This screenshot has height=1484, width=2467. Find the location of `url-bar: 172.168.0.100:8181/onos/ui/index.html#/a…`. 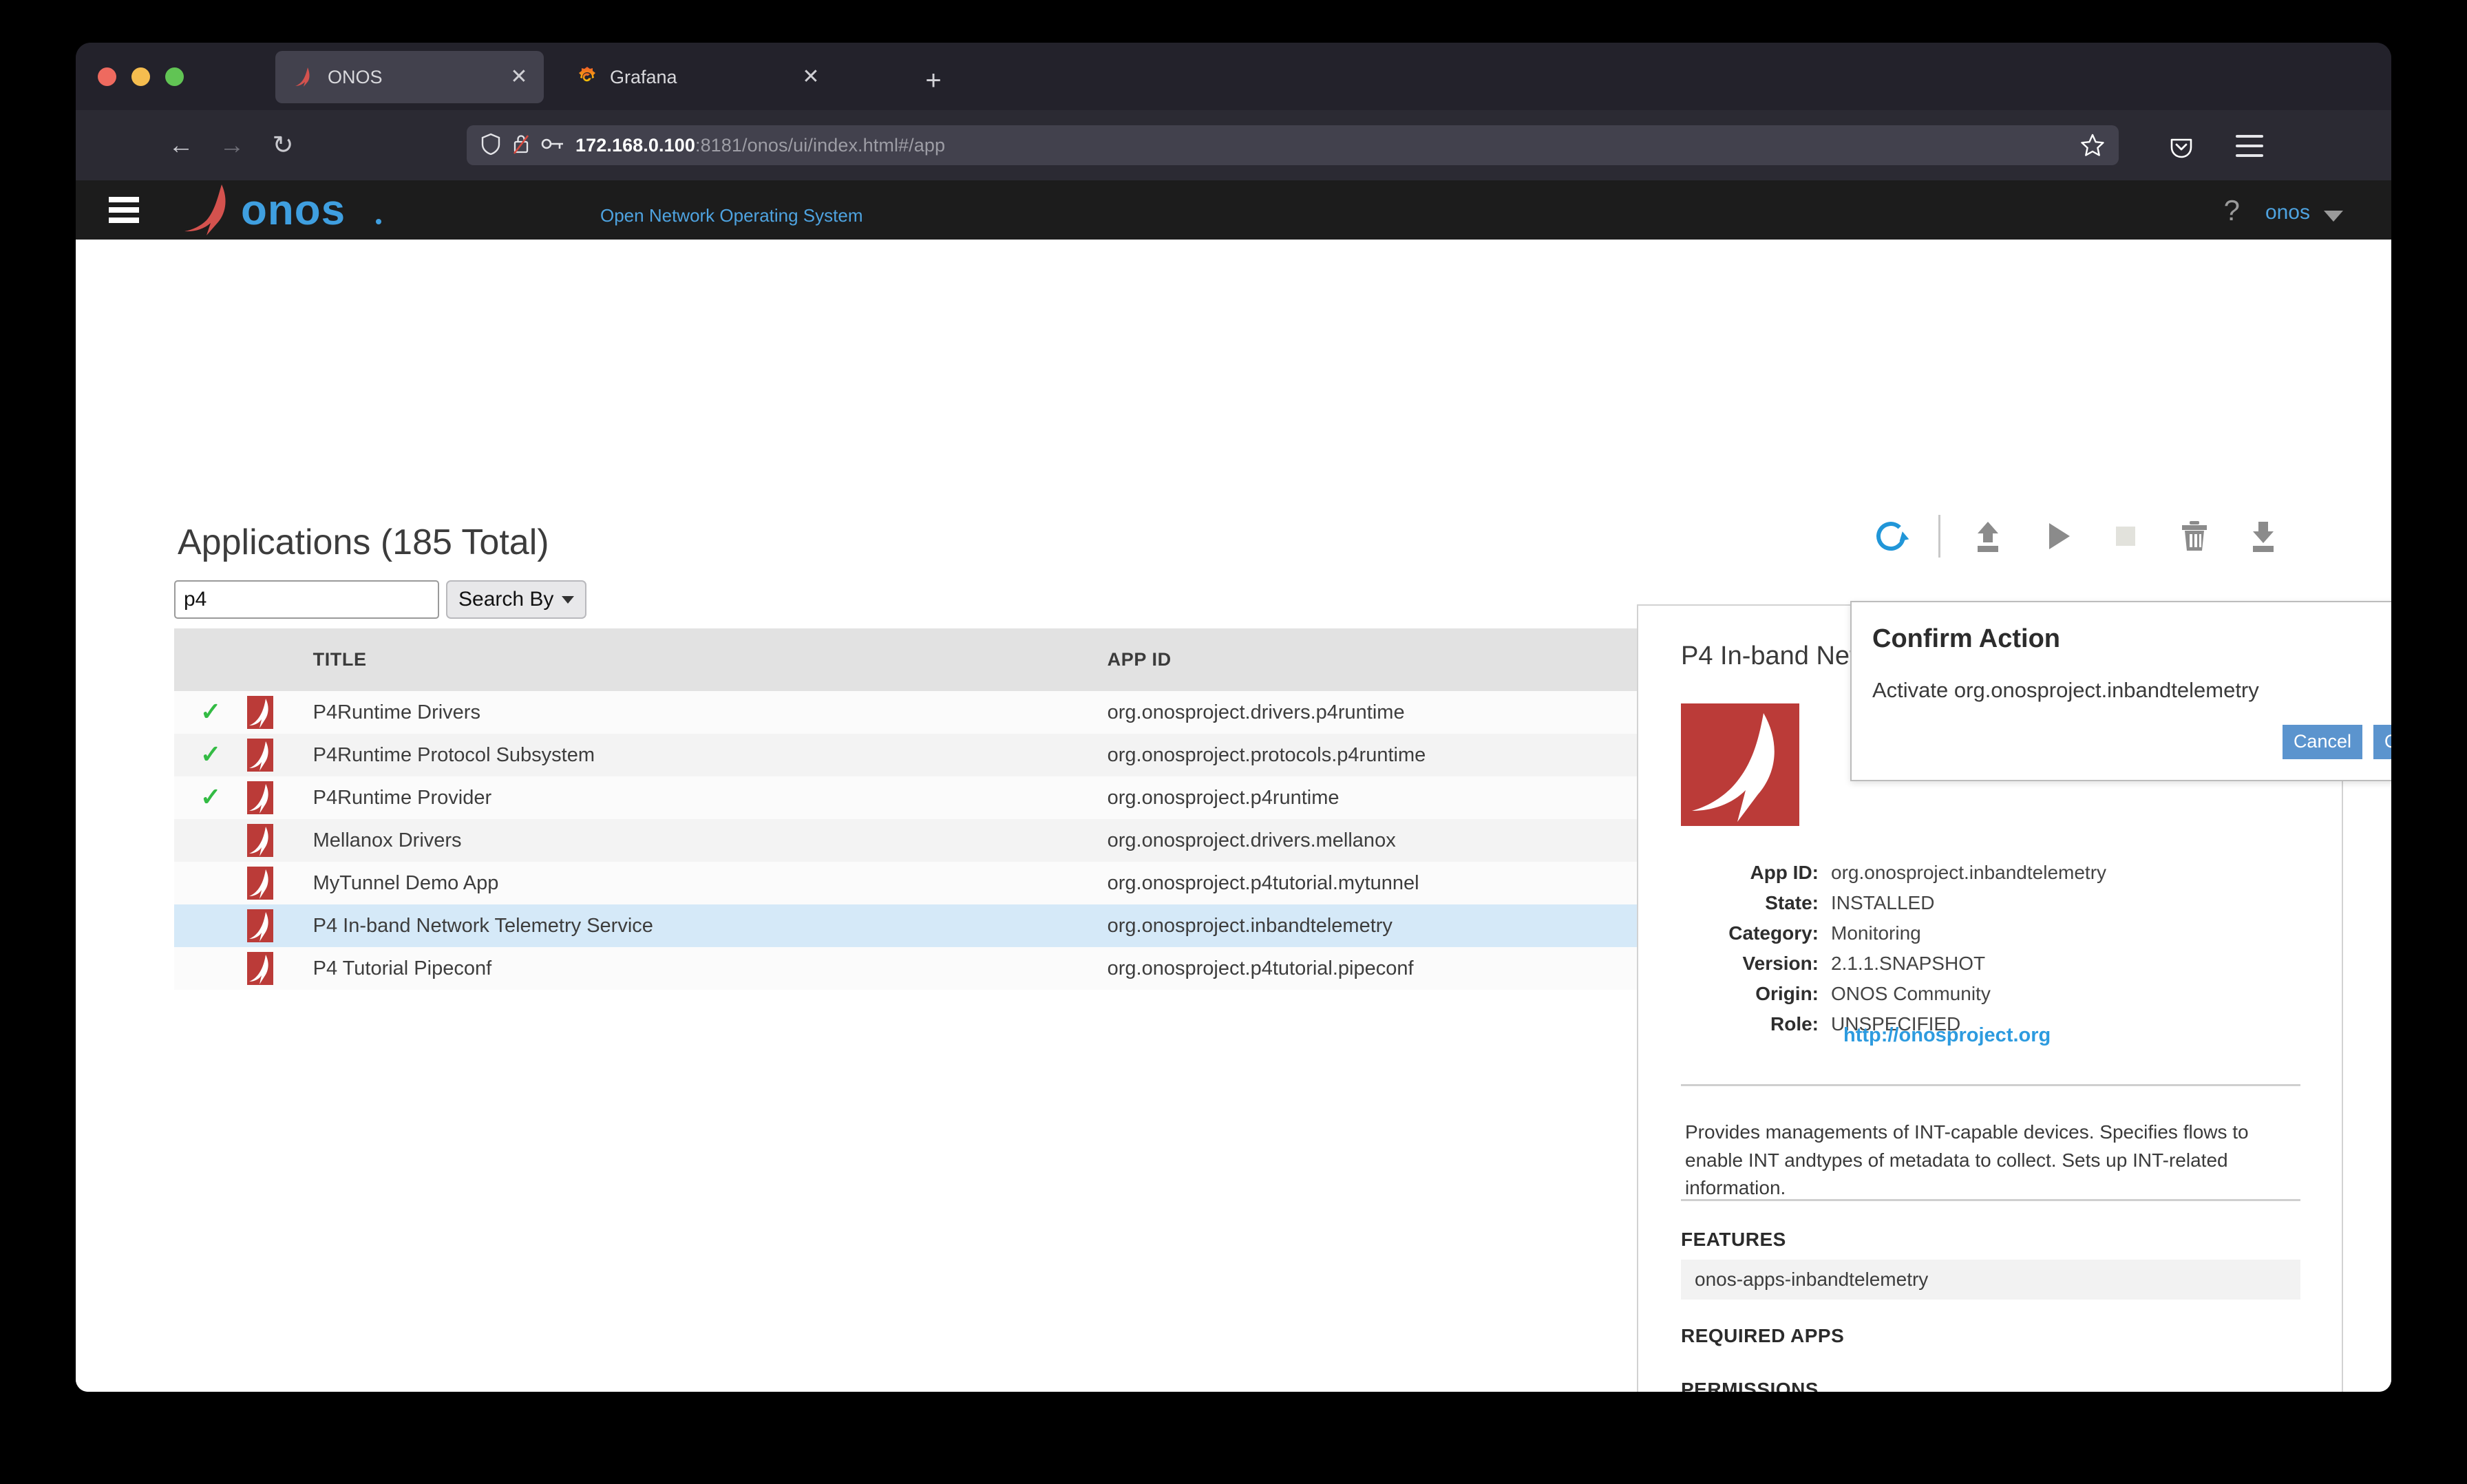

url-bar: 172.168.0.100:8181/onos/ui/index.html#/a… is located at coordinates (1293, 145).